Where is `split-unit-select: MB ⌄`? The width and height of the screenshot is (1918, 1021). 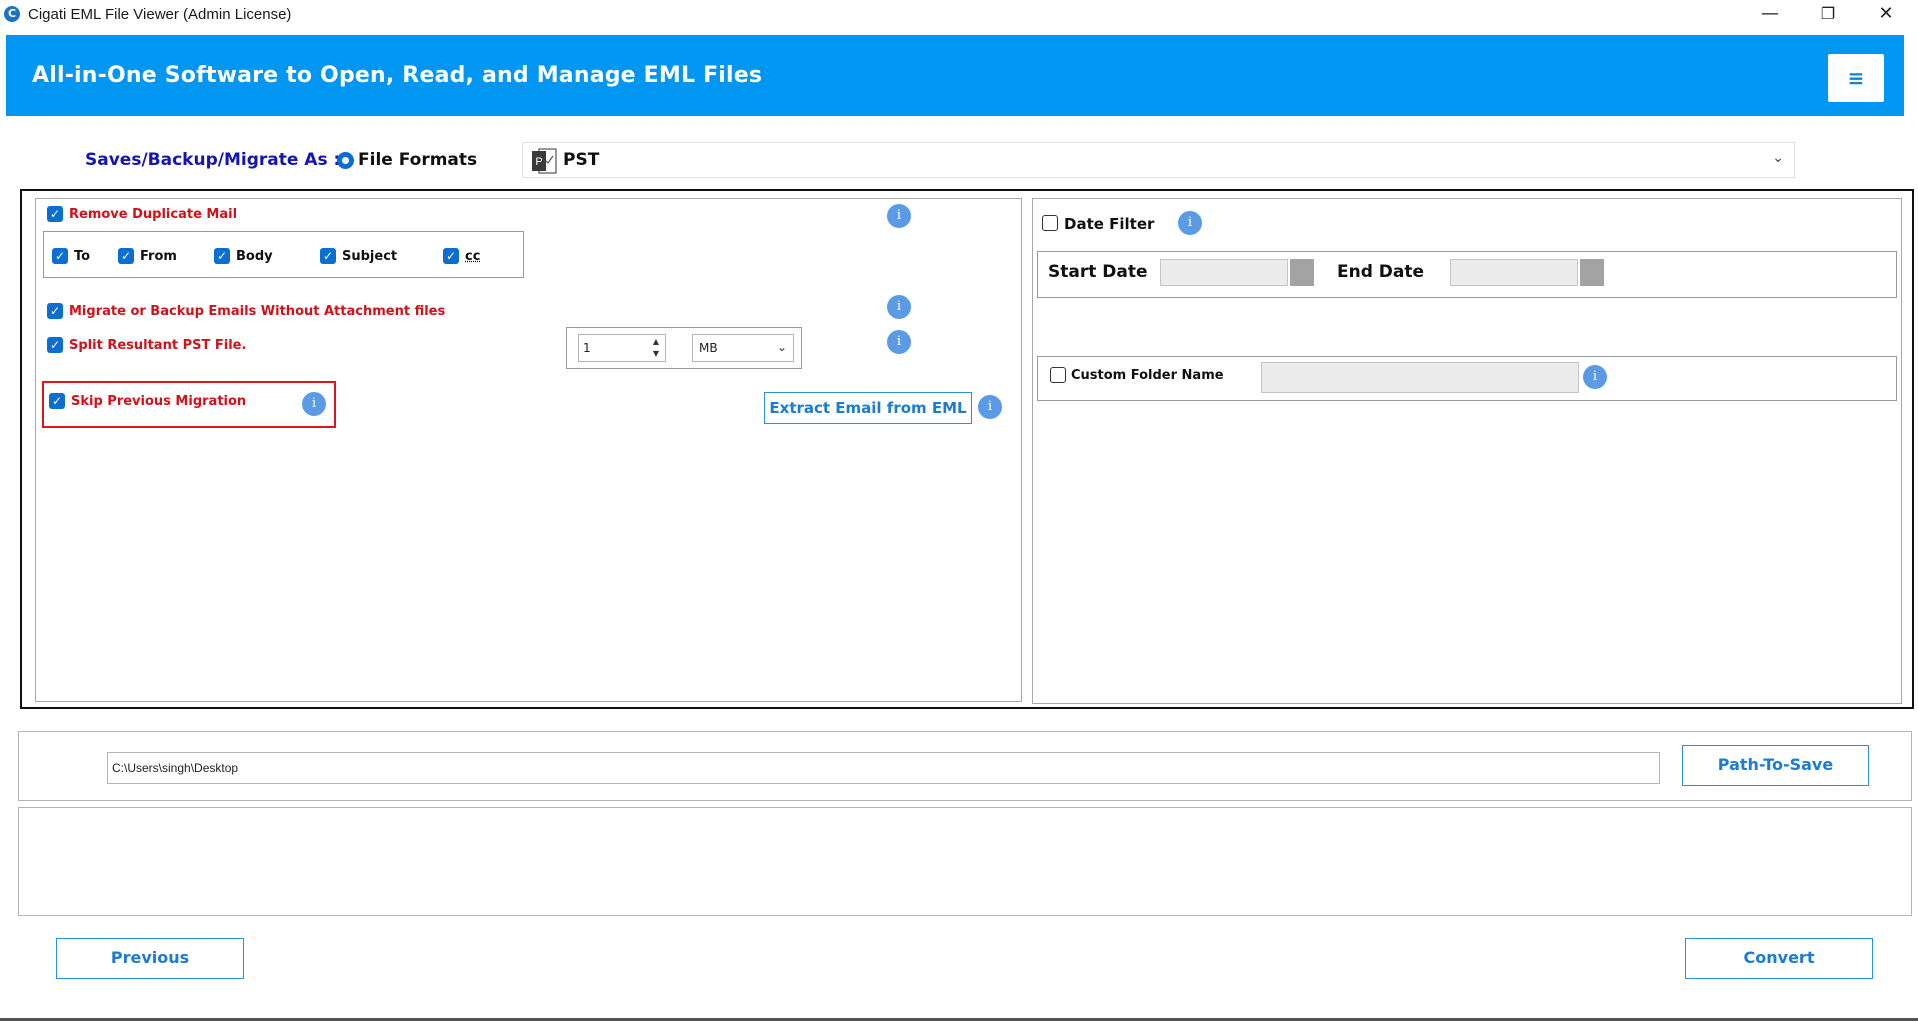 split-unit-select: MB ⌄ is located at coordinates (743, 348).